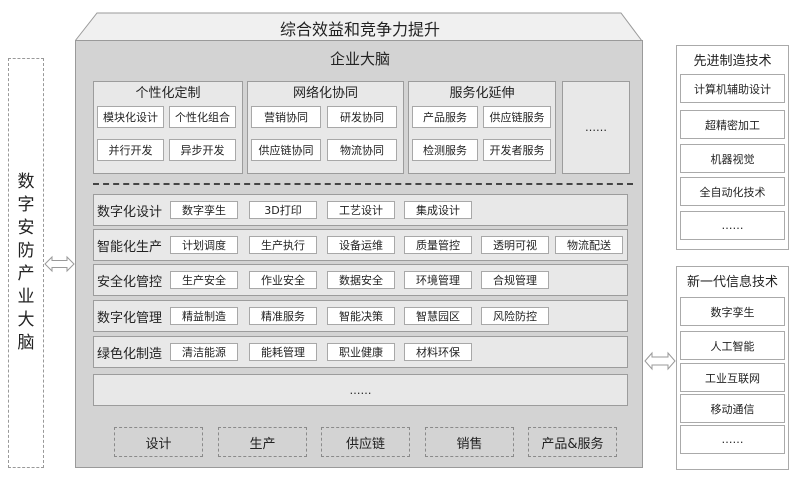 Image resolution: width=800 pixels, height=484 pixels. What do you see at coordinates (482, 93) in the screenshot?
I see `group-service-extension-title: 服务化延伸` at bounding box center [482, 93].